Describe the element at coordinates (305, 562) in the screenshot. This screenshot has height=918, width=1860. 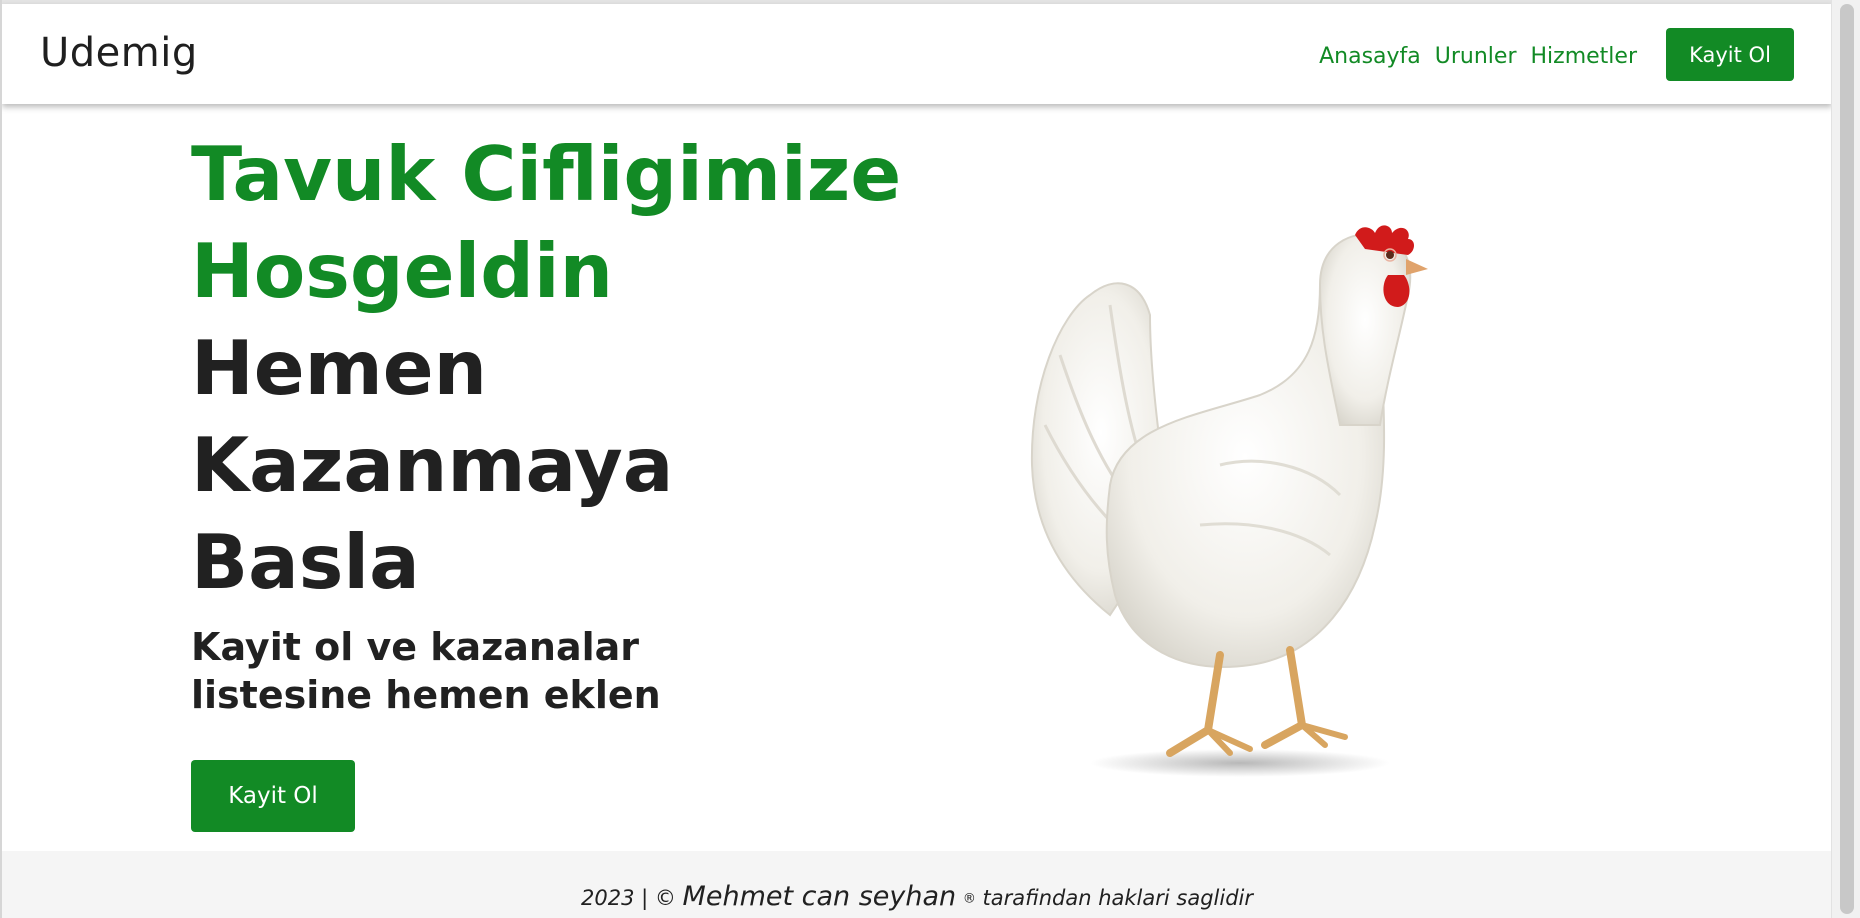
I see `hero-title-line-5: Basla` at that location.